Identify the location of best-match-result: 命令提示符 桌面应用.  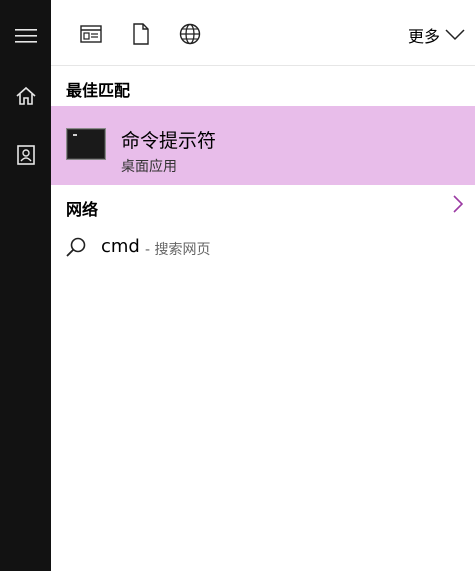
(263, 145).